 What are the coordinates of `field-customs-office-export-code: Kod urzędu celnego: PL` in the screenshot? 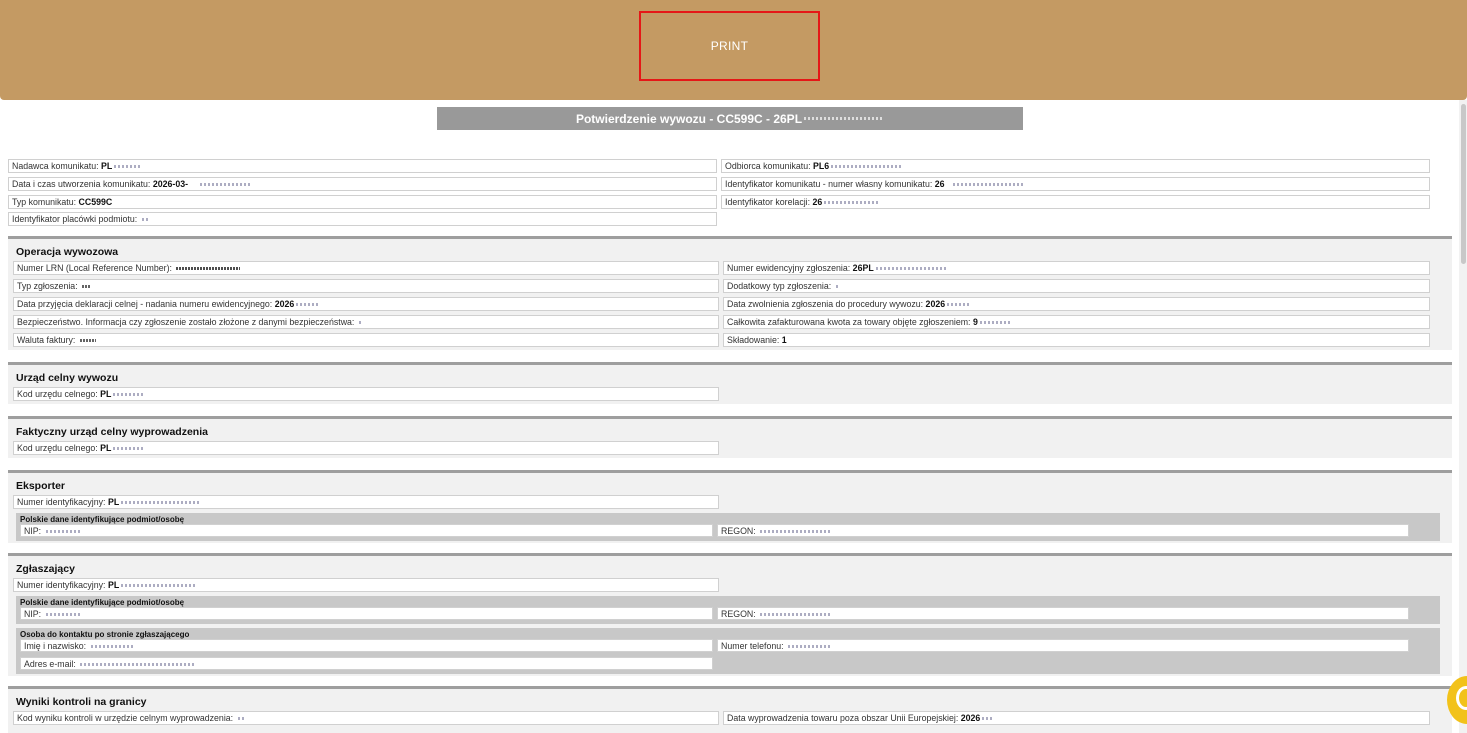 It's located at (366, 394).